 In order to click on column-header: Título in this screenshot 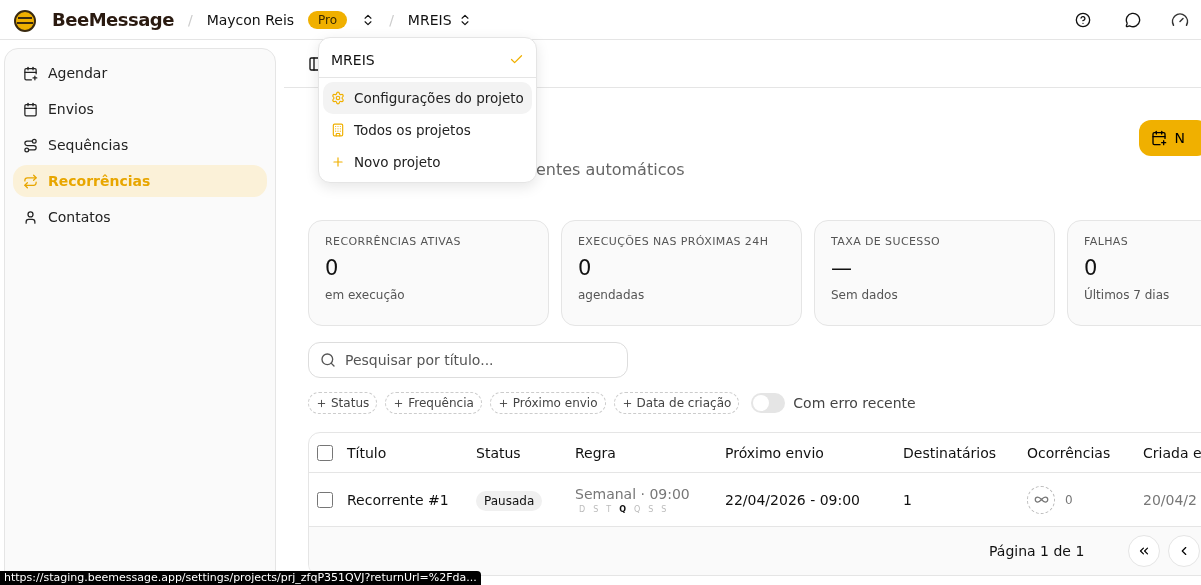, I will do `click(411, 452)`.